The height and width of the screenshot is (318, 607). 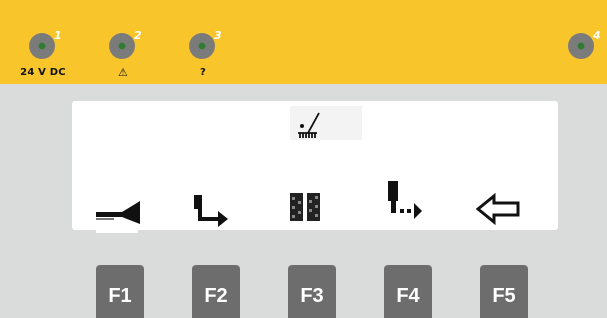 I want to click on back-arrow-icon, so click(x=498, y=211).